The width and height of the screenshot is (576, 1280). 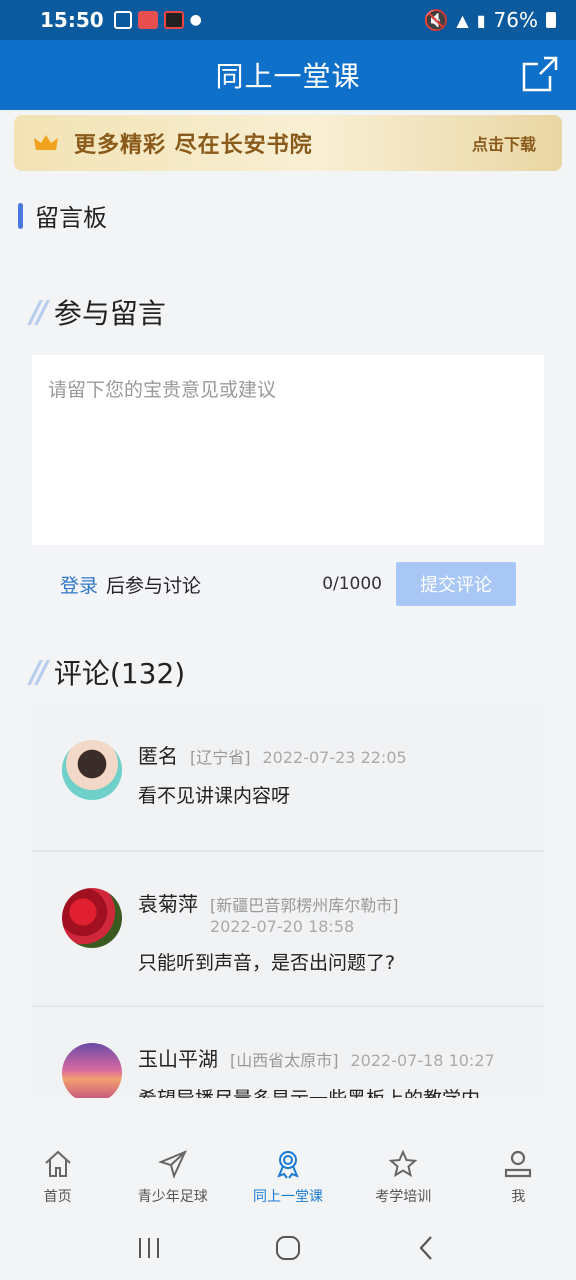 What do you see at coordinates (540, 74) in the screenshot?
I see `share-icon` at bounding box center [540, 74].